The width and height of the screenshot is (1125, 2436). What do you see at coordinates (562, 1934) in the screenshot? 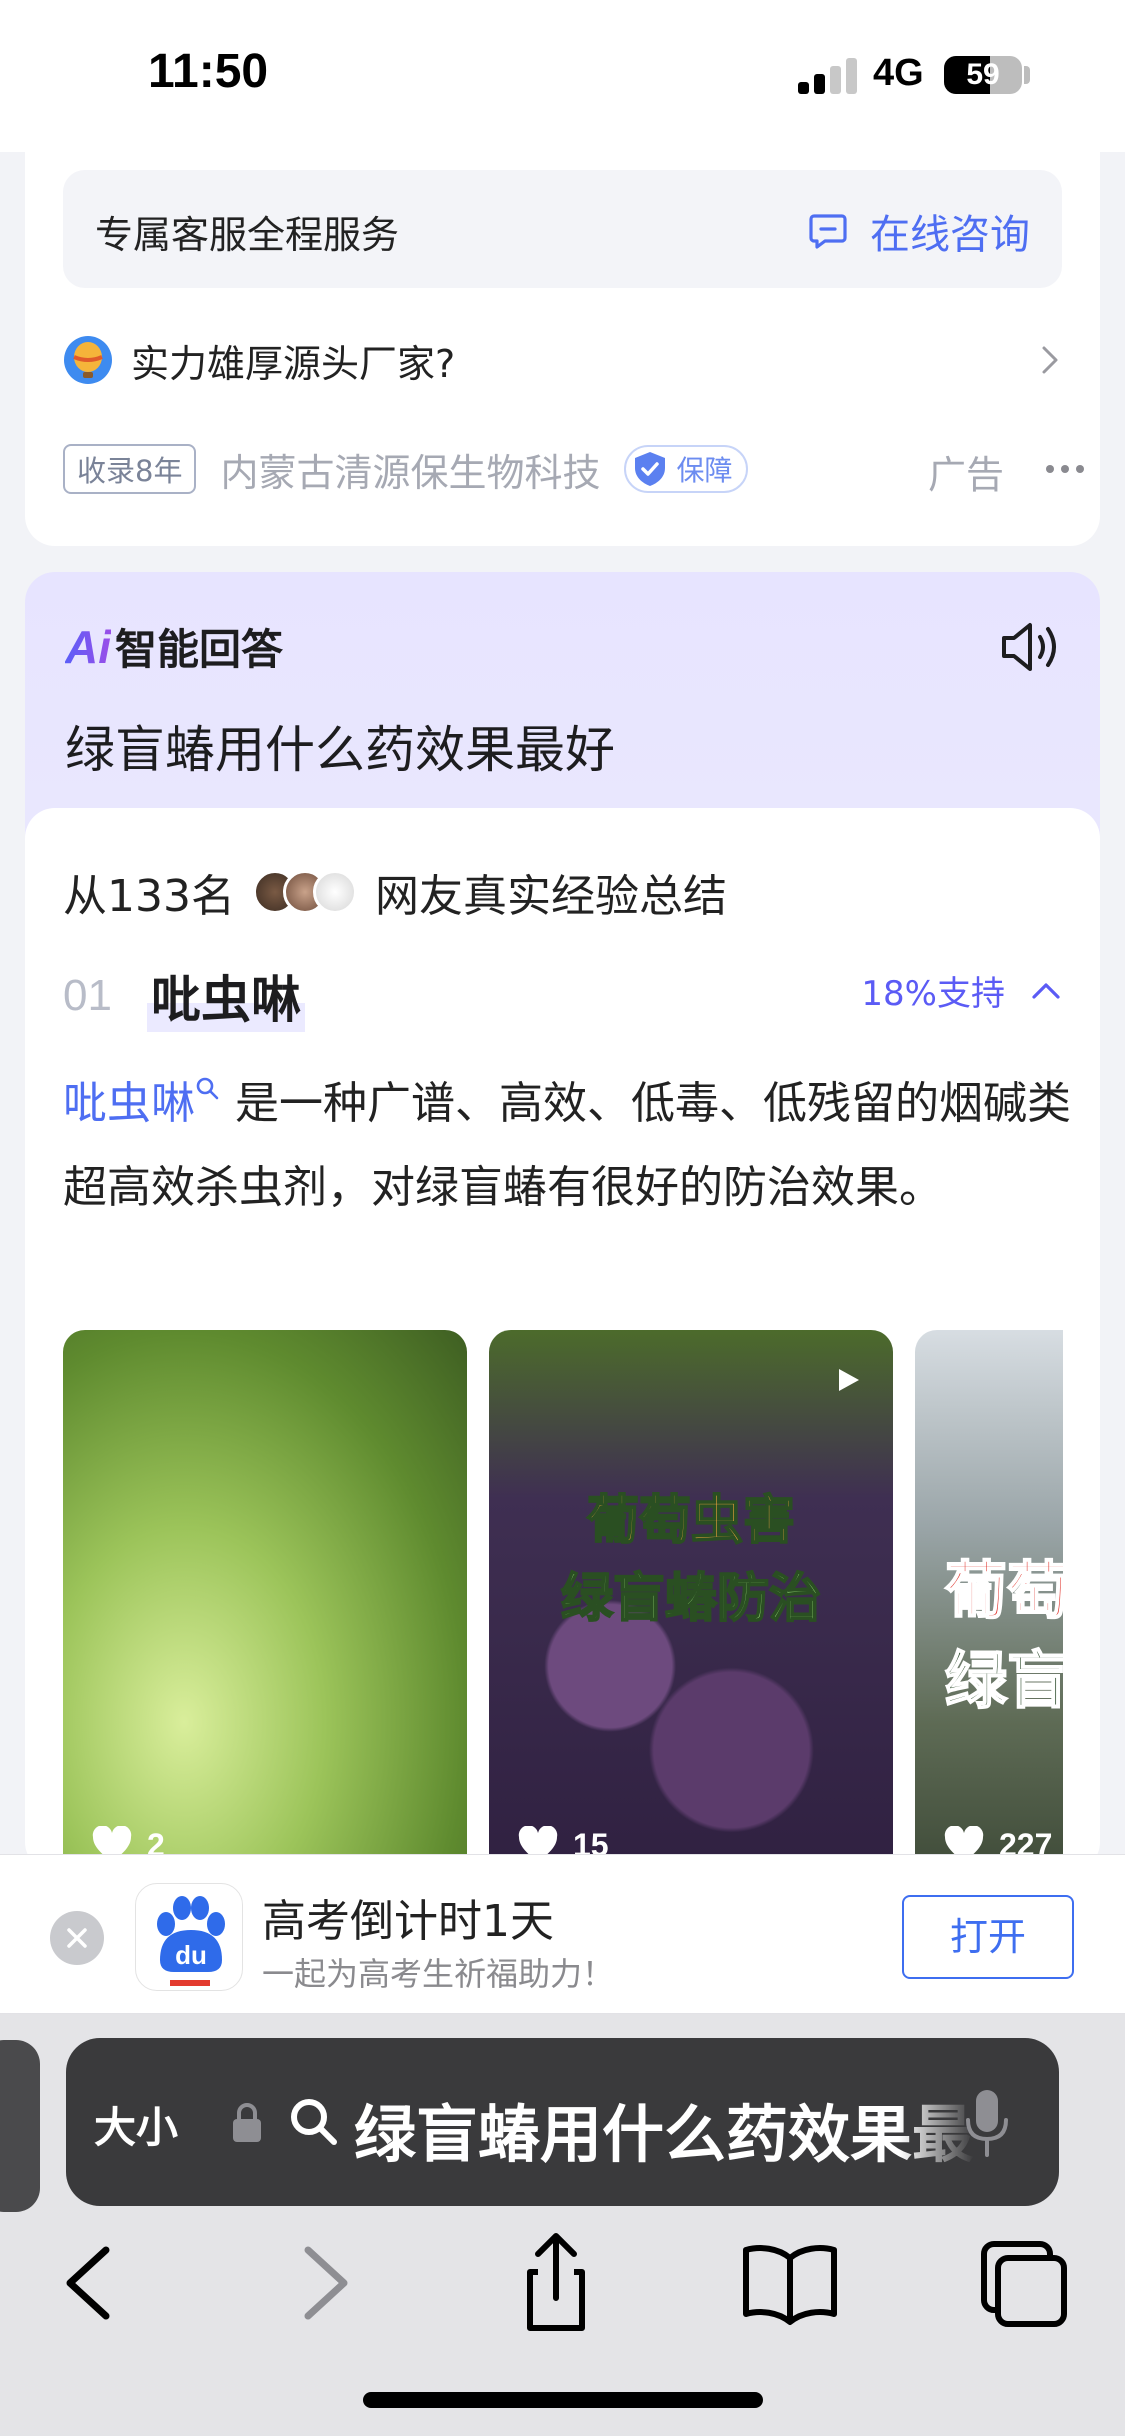
I see `app-banner: du 高考倒计时1天 一起为高考生祈福助力！ 打开` at bounding box center [562, 1934].